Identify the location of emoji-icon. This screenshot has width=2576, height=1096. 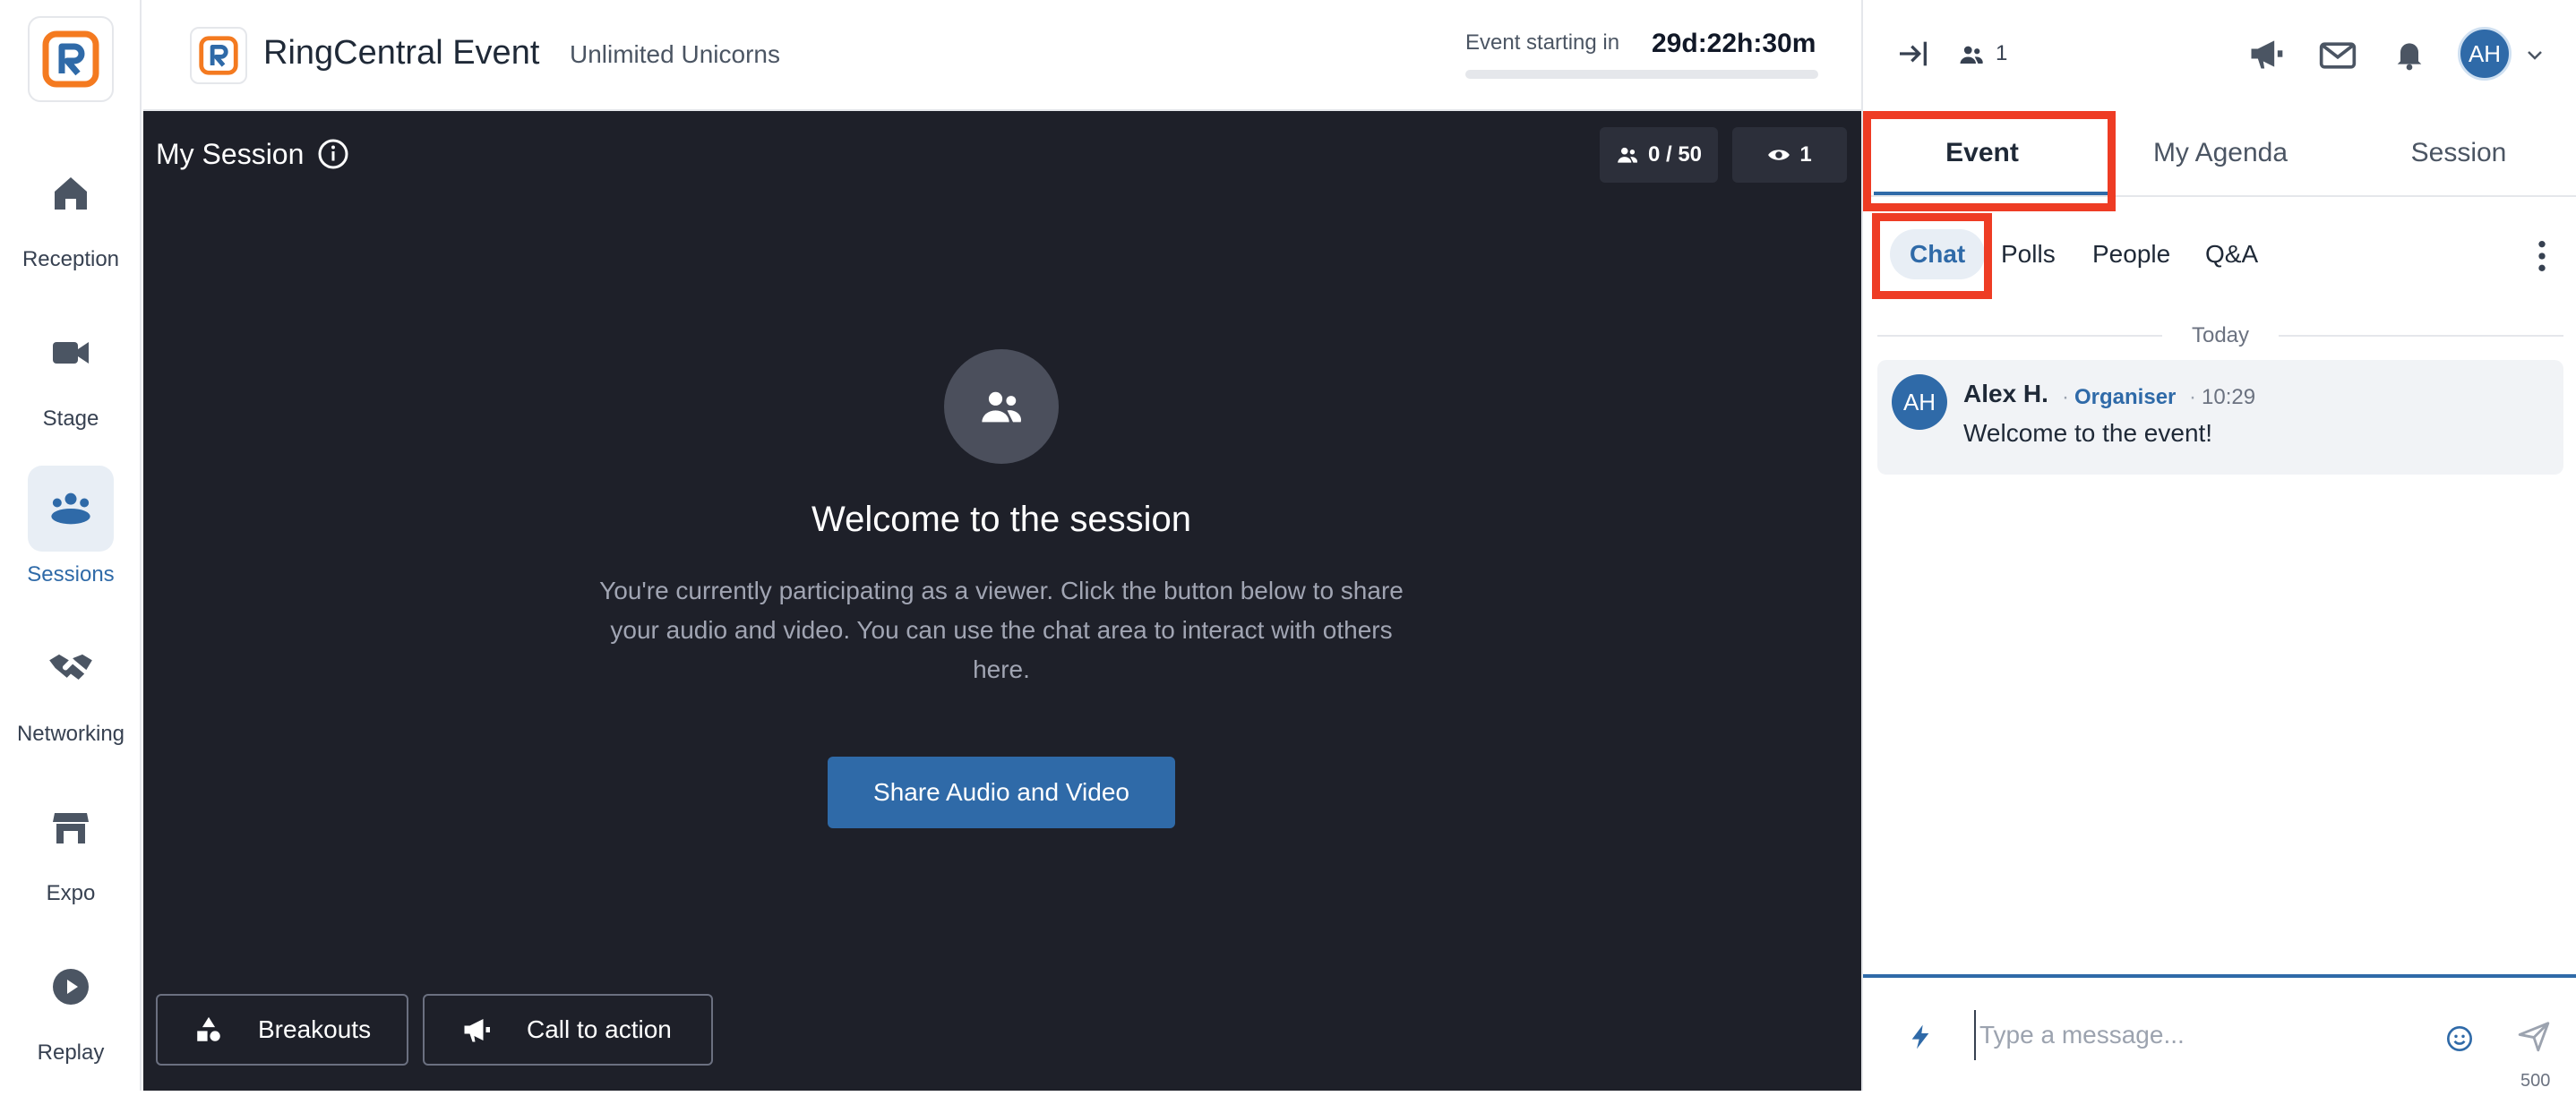
(2459, 1038).